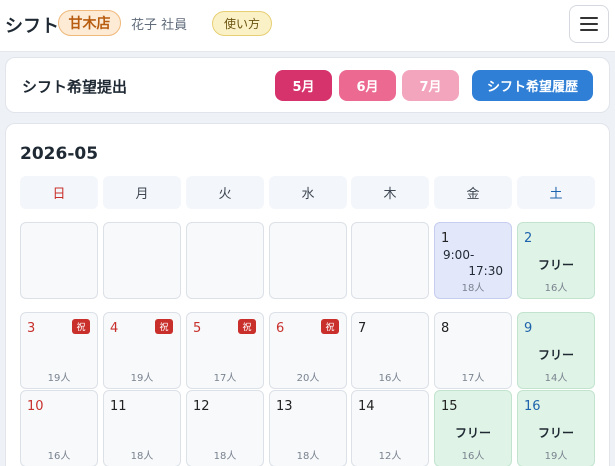  What do you see at coordinates (390, 456) in the screenshot?
I see `staff-count: 12人` at bounding box center [390, 456].